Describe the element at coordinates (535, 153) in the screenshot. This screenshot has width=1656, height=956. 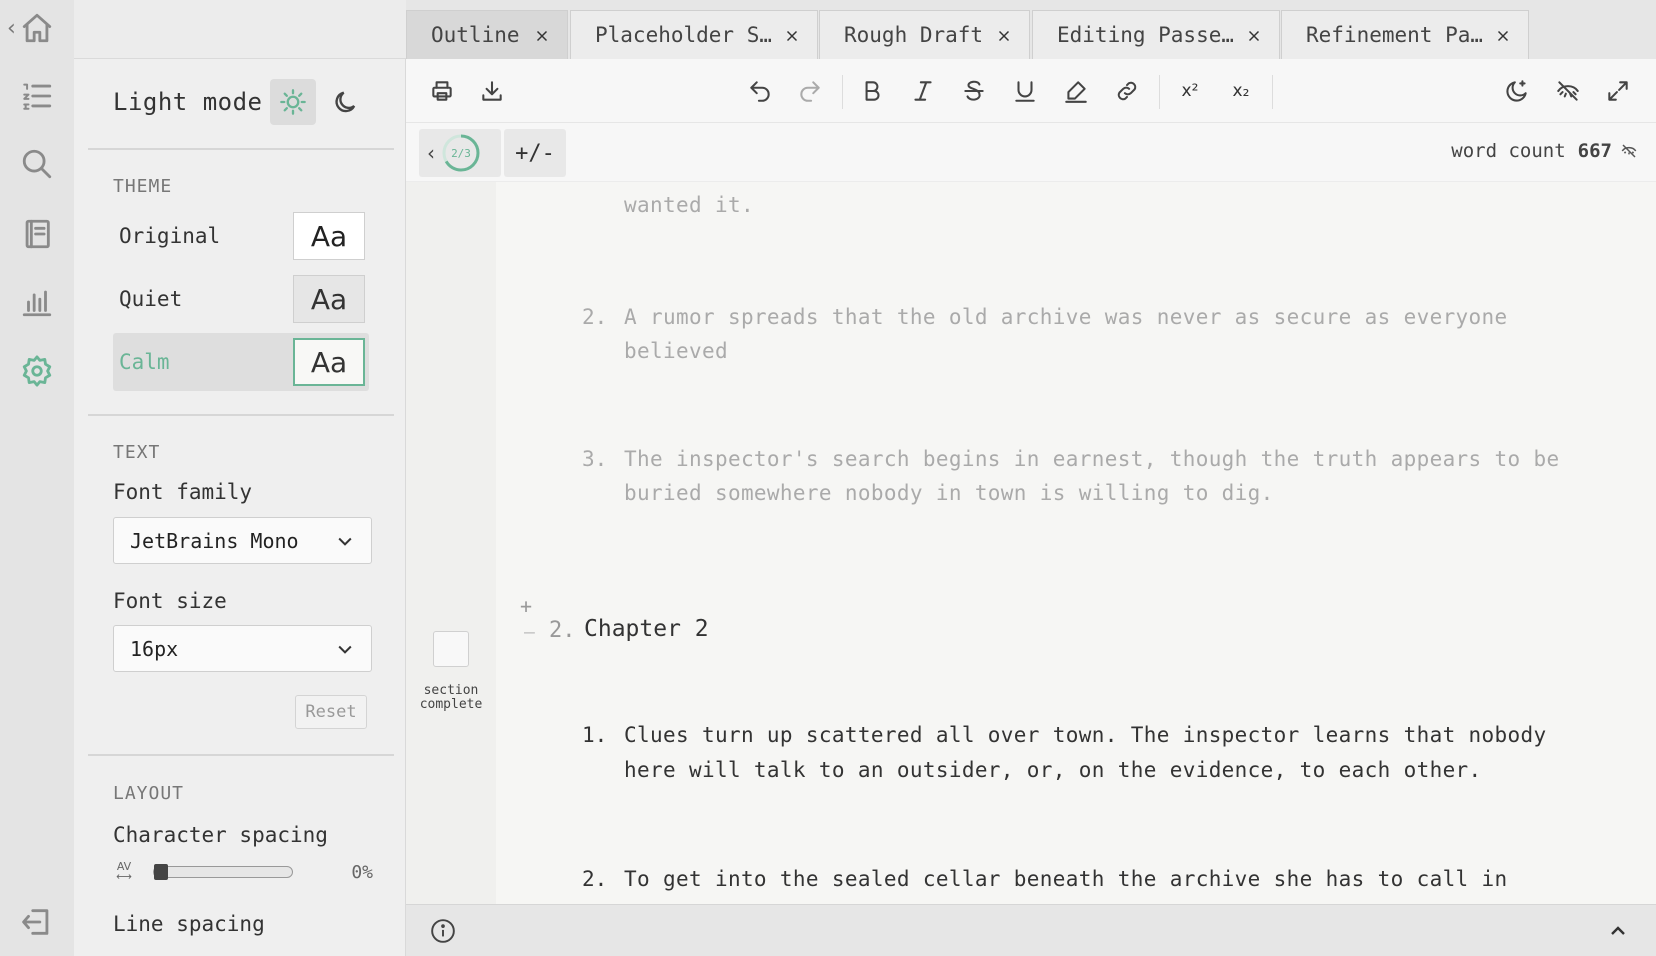
I see `diff-toggle-button: +/-` at that location.